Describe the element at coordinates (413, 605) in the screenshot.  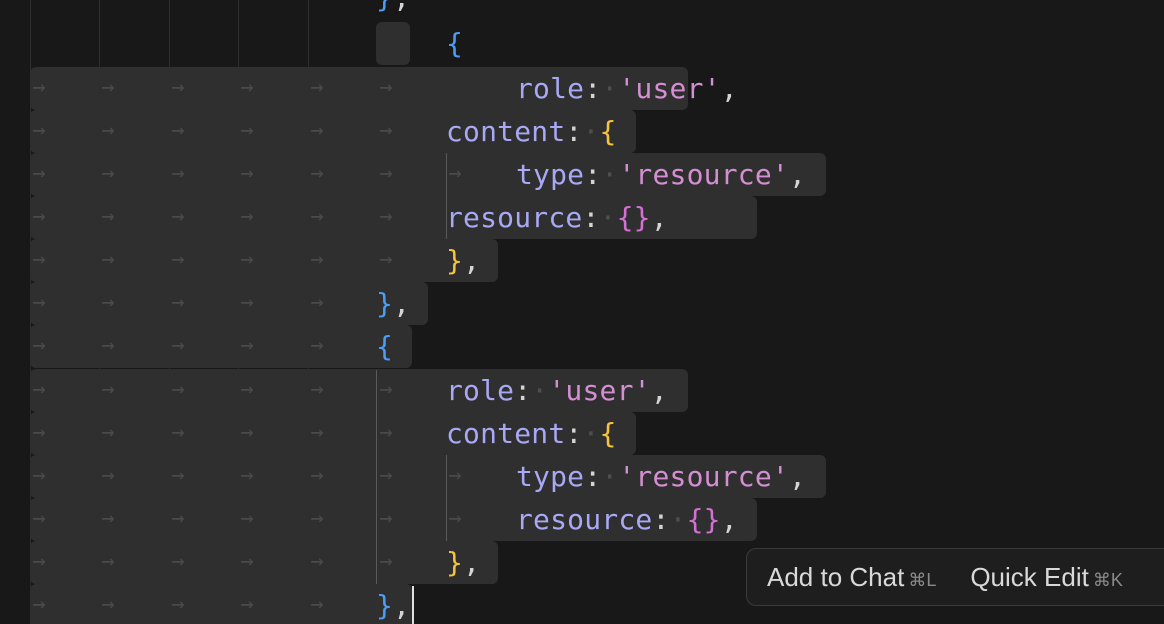
I see `text-cursor` at that location.